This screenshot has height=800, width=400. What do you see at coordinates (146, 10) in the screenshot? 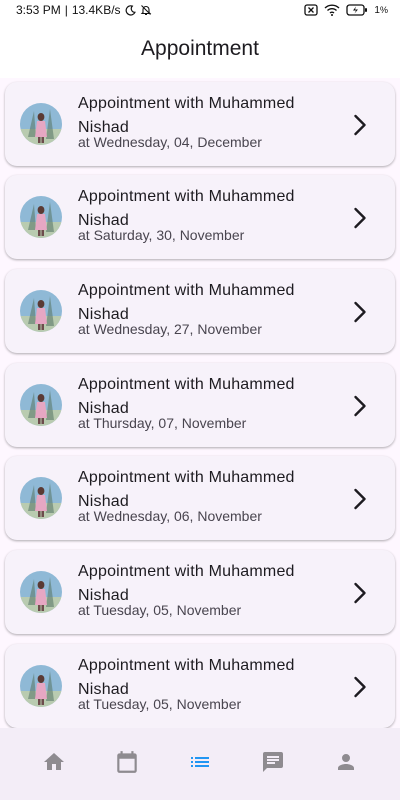
I see `bell-off-icon` at bounding box center [146, 10].